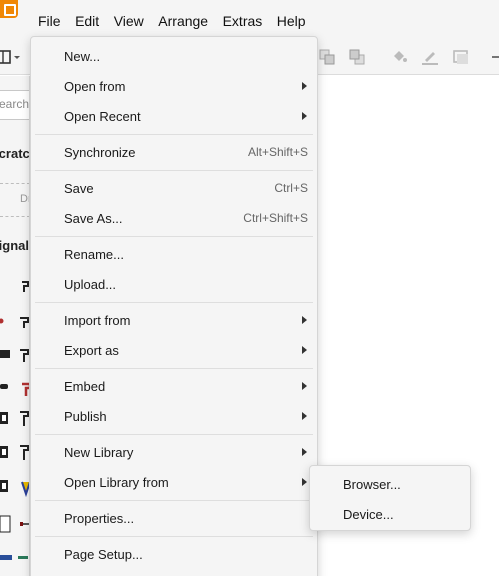 This screenshot has height=576, width=499. I want to click on menu-item-label: New Library, so click(99, 452).